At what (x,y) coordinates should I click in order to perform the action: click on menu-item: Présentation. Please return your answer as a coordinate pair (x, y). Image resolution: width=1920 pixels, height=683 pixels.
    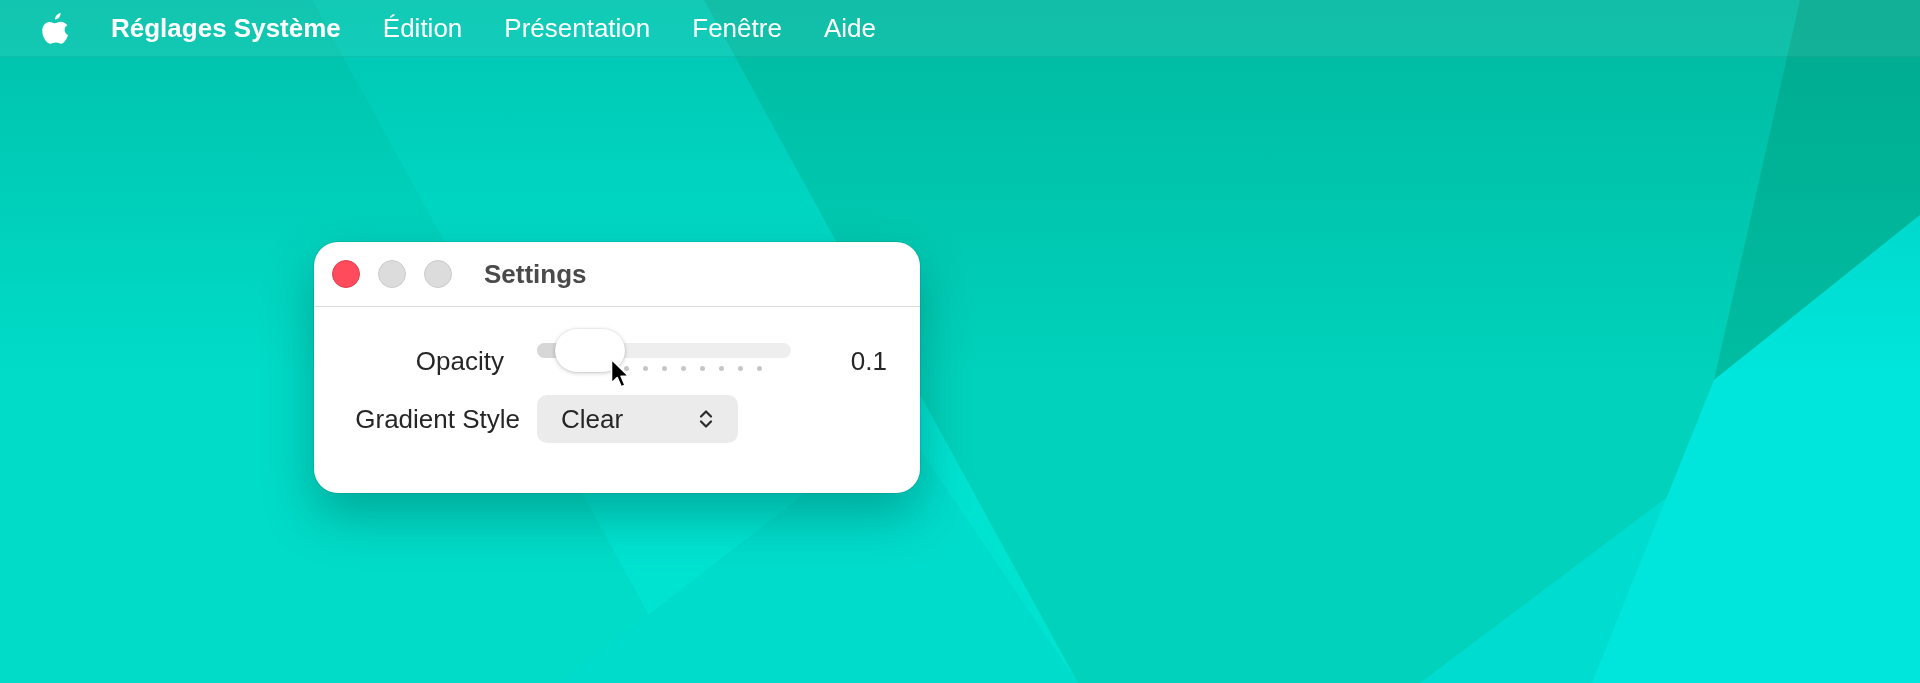
    Looking at the image, I should click on (577, 28).